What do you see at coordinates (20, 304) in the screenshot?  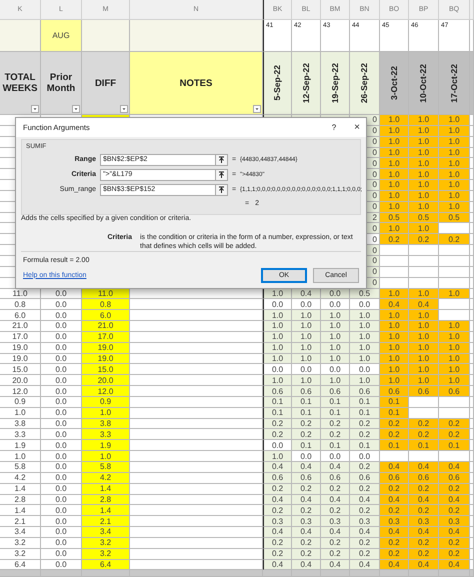 I see `table-cell: 0.8` at bounding box center [20, 304].